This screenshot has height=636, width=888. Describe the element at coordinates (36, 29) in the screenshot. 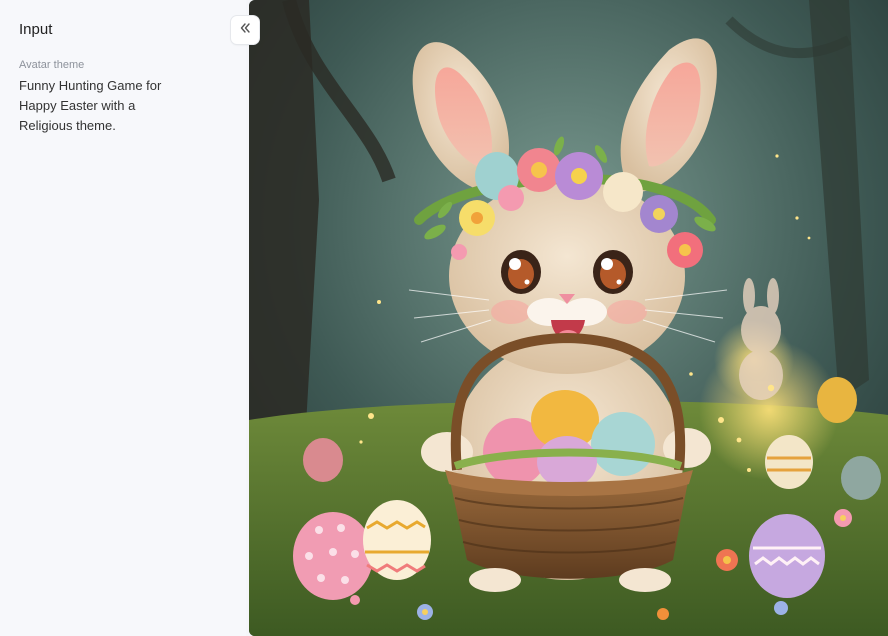

I see `panel-title: Input` at that location.